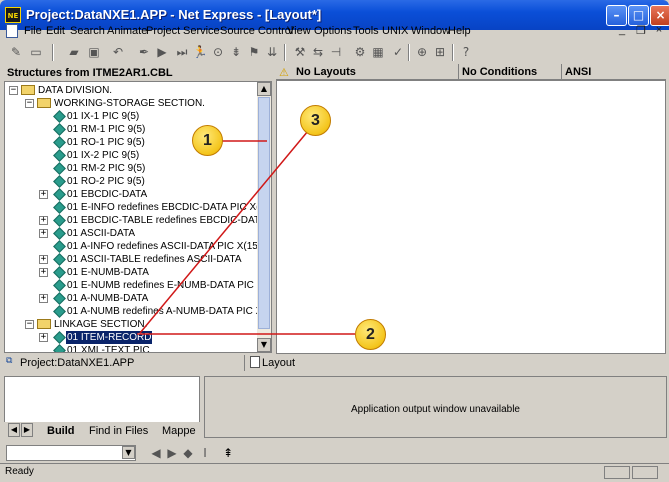  What do you see at coordinates (370, 334) in the screenshot?
I see `callout-2: 2` at bounding box center [370, 334].